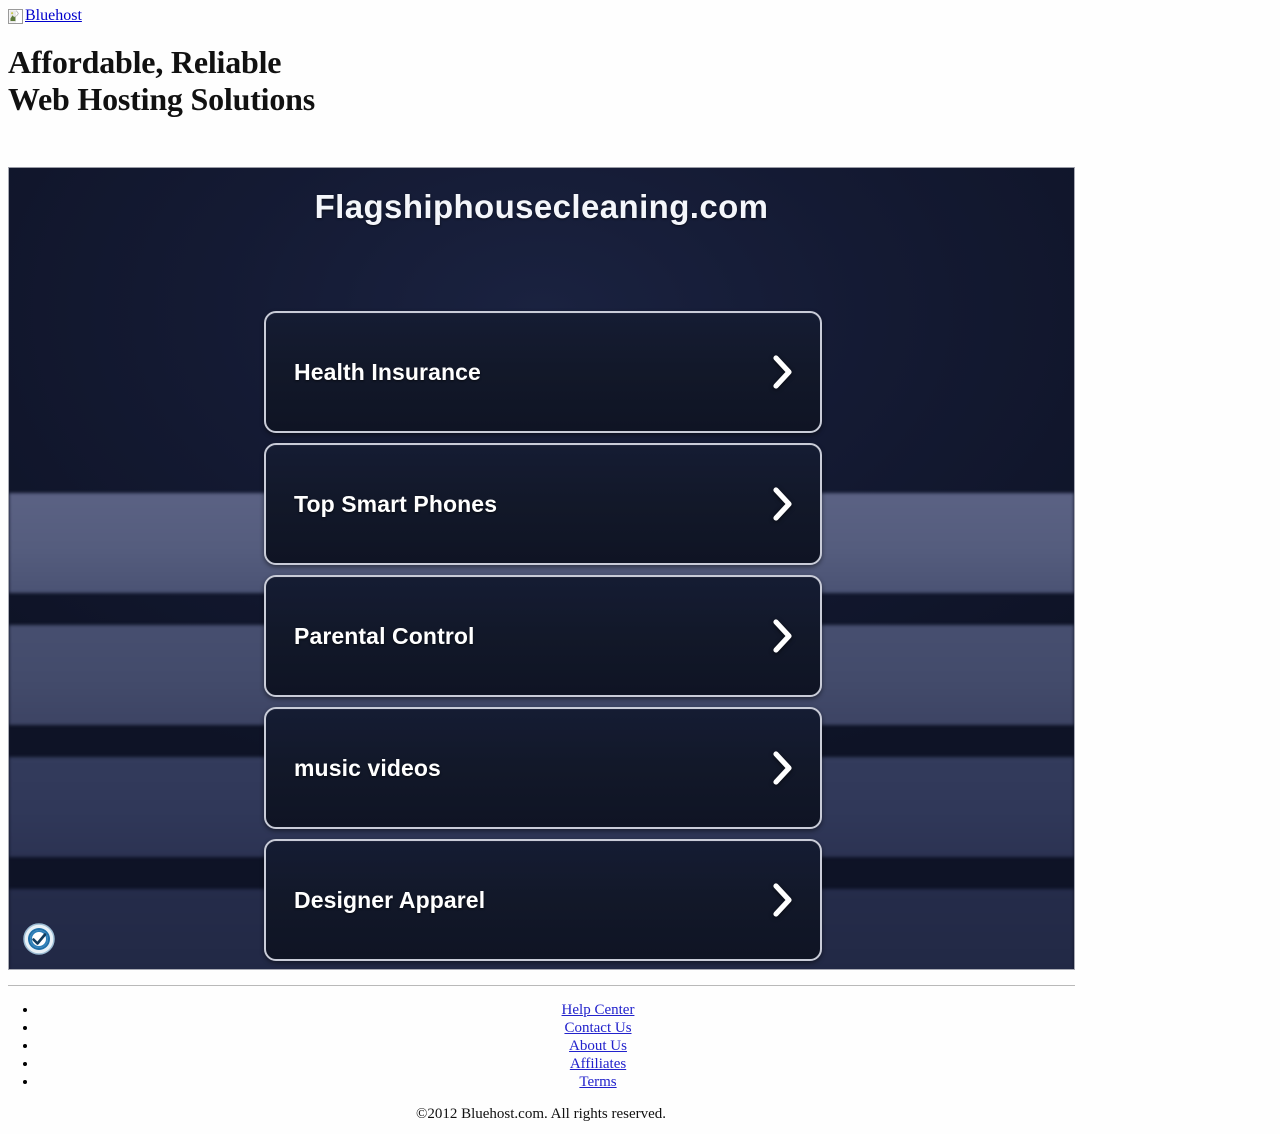  I want to click on footer-link-terms: Terms, so click(597, 1082).